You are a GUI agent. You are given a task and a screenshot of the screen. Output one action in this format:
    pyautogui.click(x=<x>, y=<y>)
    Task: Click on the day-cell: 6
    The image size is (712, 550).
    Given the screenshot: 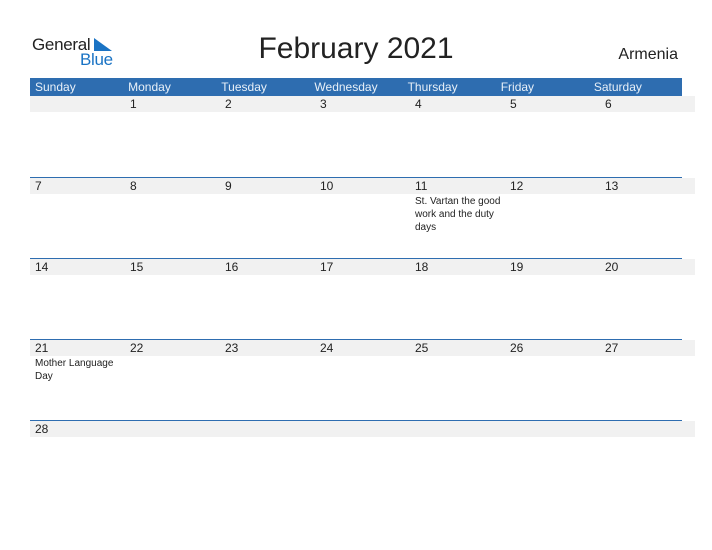 What is the action you would take?
    pyautogui.click(x=647, y=136)
    